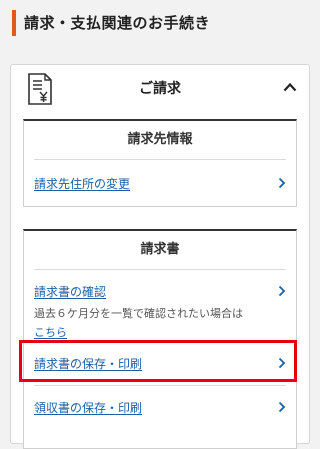 This screenshot has height=449, width=320. I want to click on save-print-receipt-item: 領収書の保存・印刷, so click(160, 408).